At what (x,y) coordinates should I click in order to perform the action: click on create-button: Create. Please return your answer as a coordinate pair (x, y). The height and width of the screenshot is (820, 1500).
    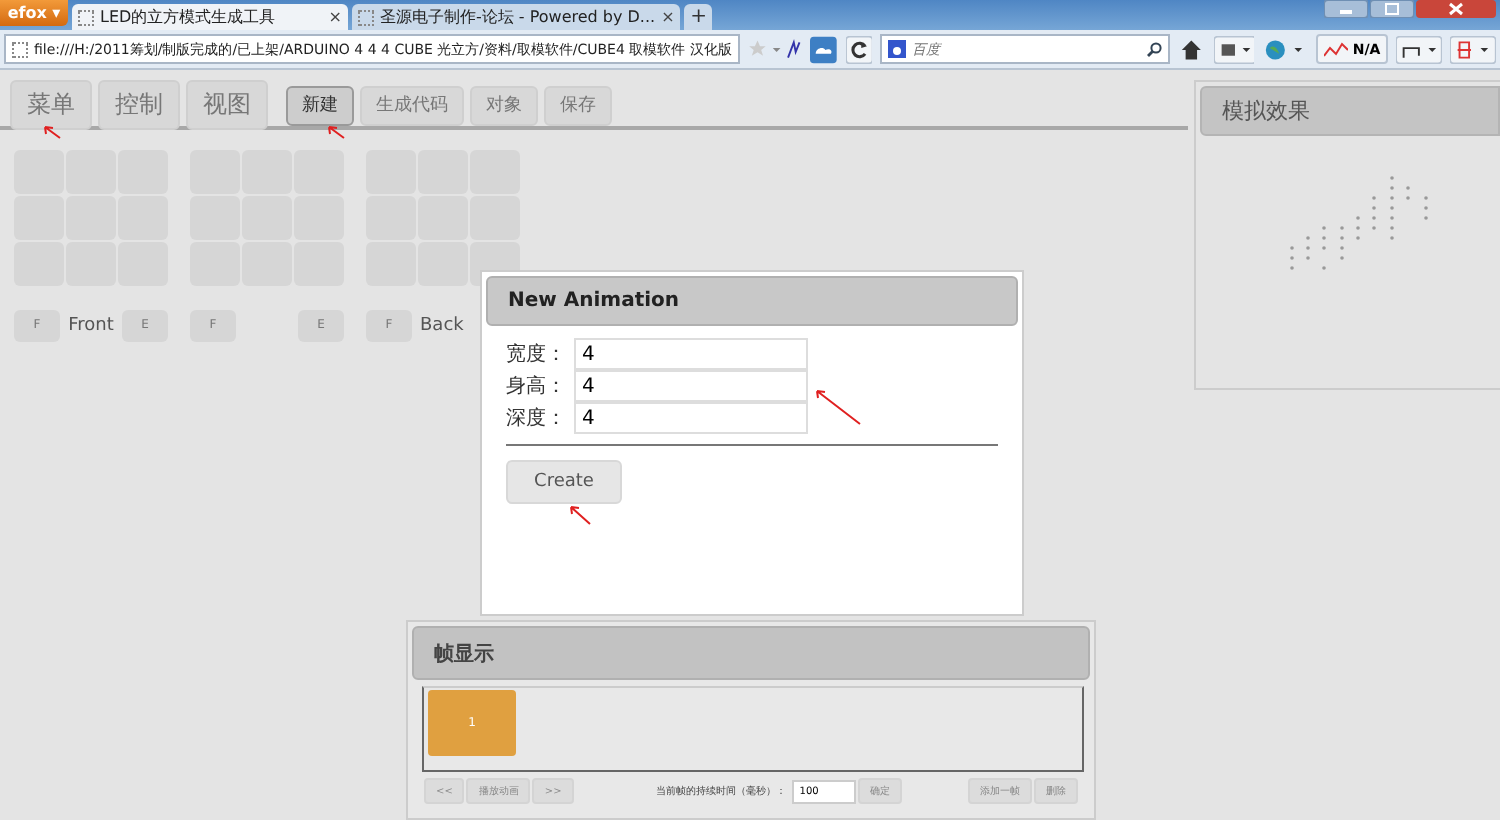
    Looking at the image, I should click on (564, 482).